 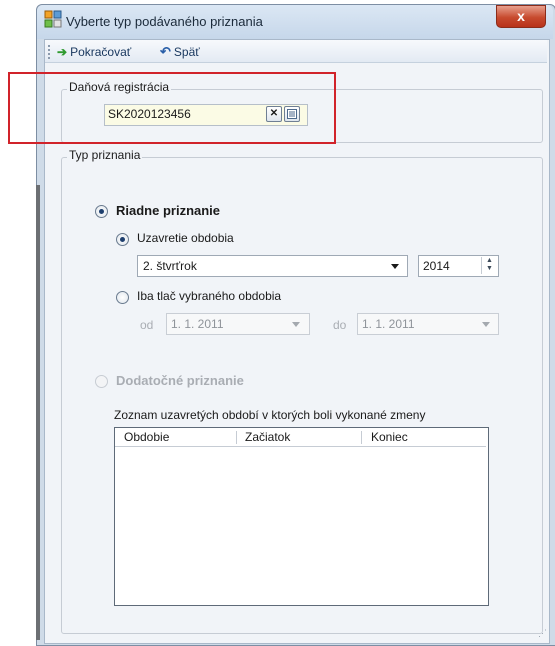 What do you see at coordinates (428, 324) in the screenshot?
I see `to-date-select: 1. 1. 2011` at bounding box center [428, 324].